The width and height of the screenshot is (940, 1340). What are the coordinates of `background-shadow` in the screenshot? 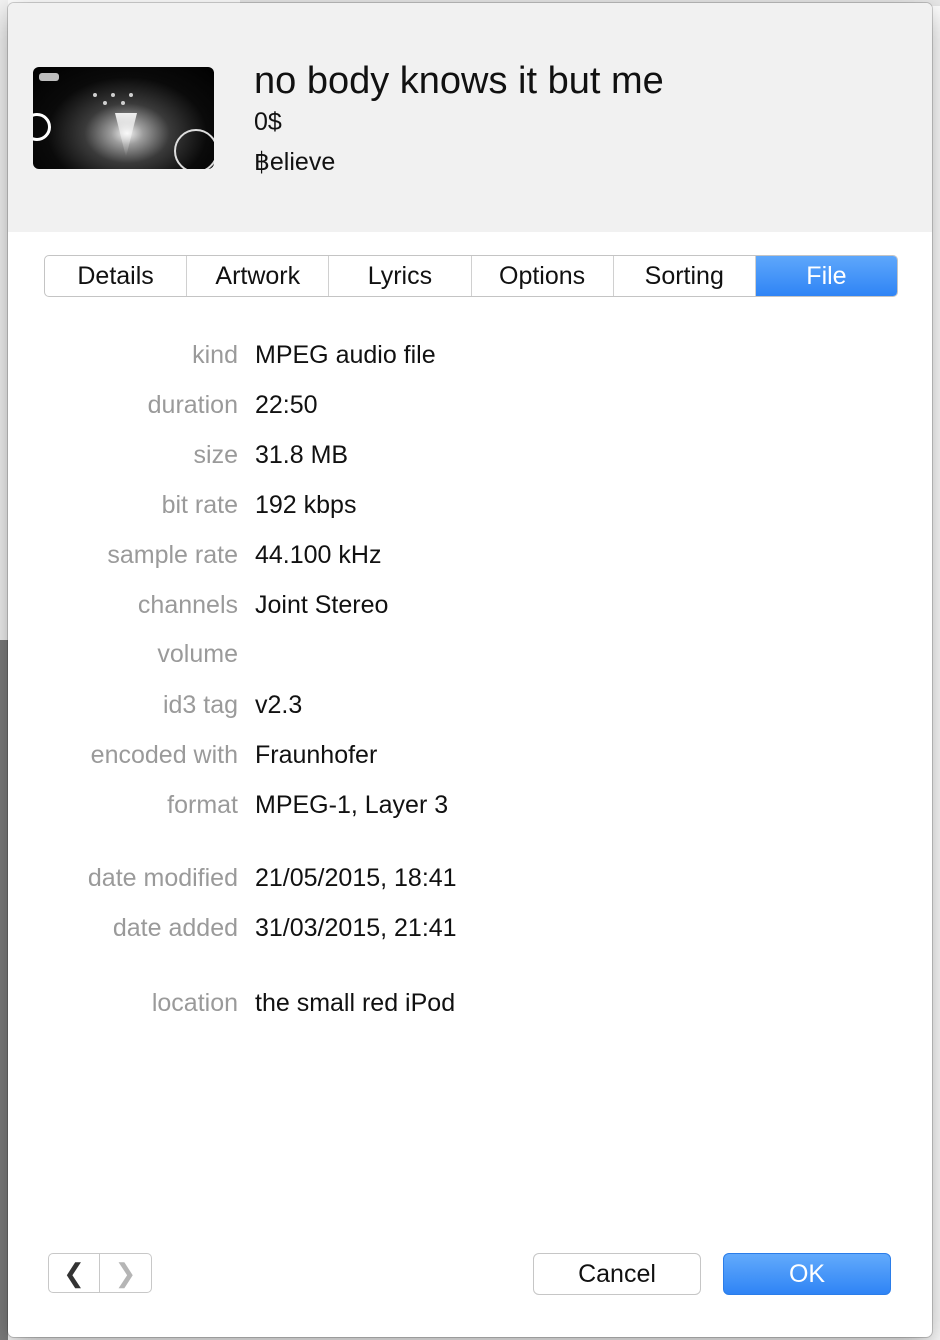 It's located at (4, 990).